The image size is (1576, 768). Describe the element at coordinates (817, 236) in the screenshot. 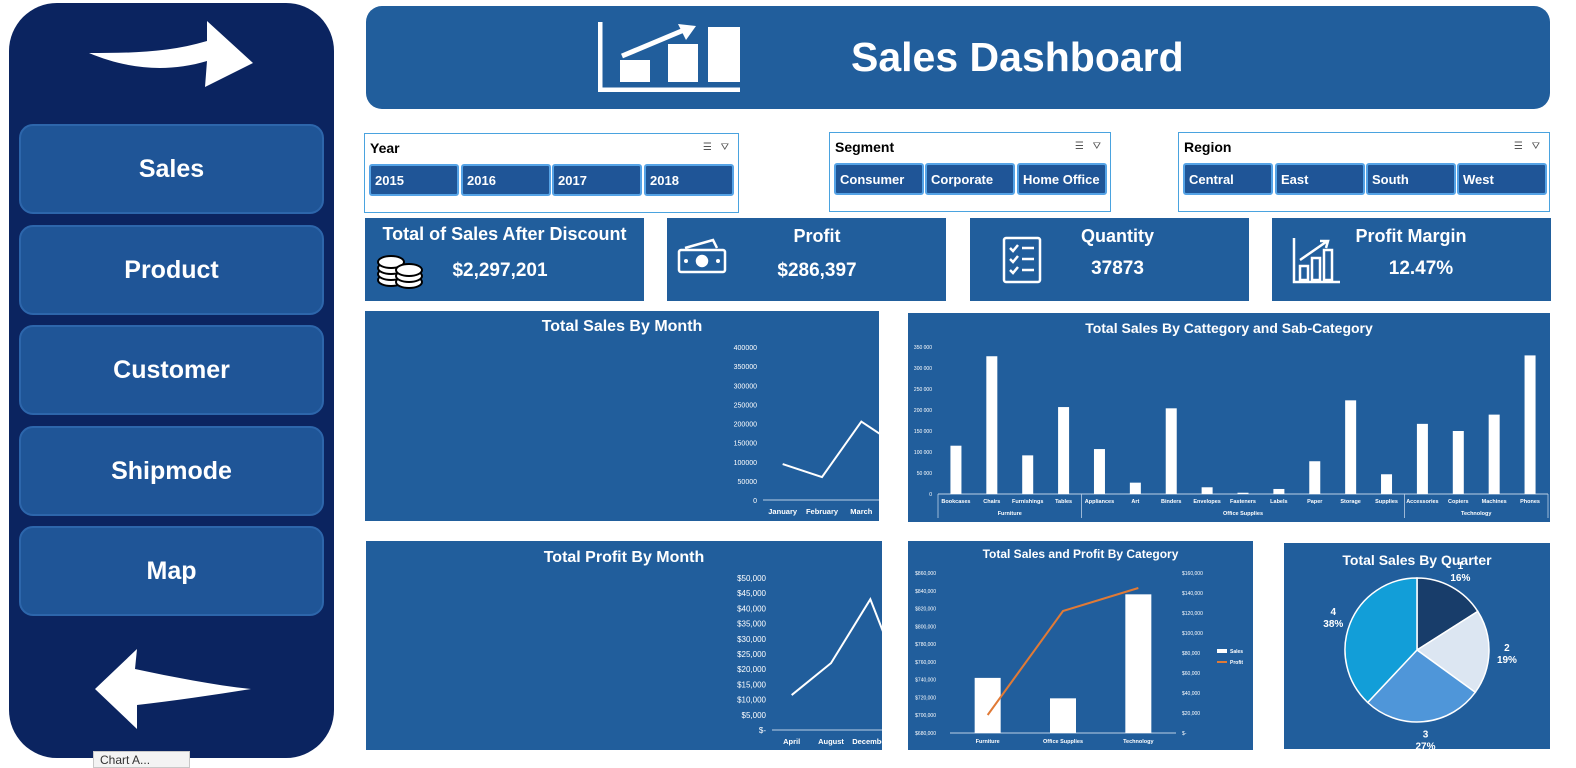

I see `kpi-label: Profit` at that location.